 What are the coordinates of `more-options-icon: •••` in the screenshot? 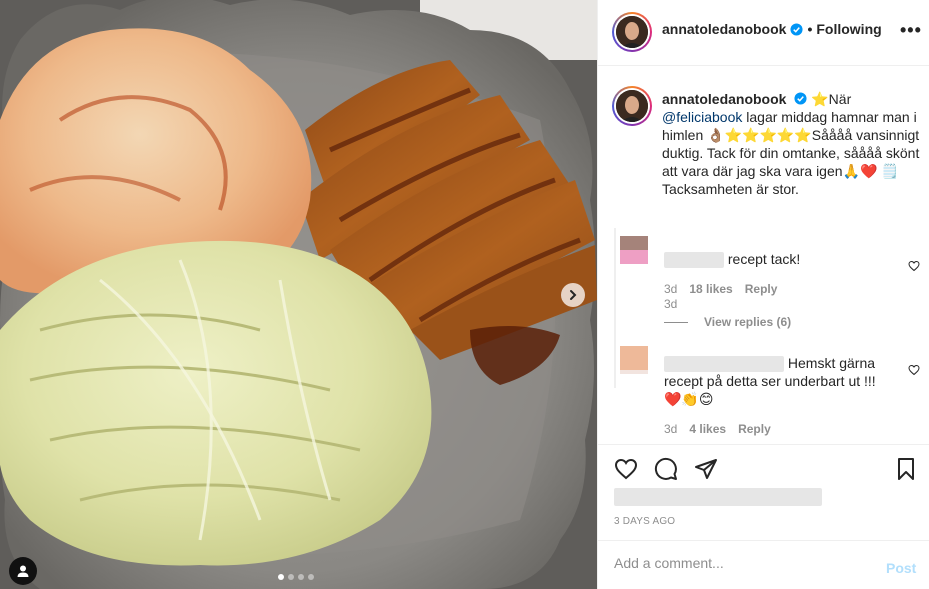 It's located at (911, 30).